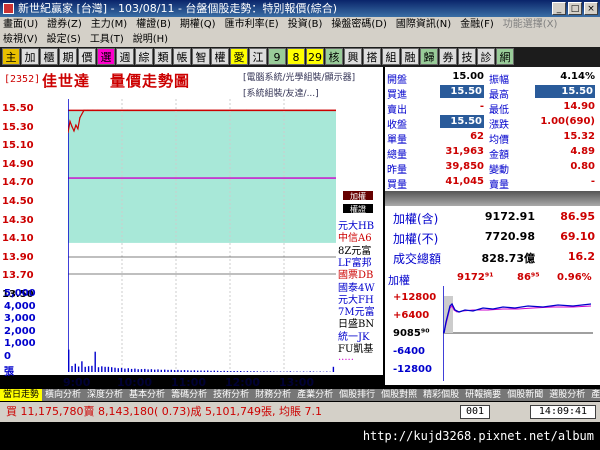  Describe the element at coordinates (591, 8) in the screenshot. I see `close-icon: ×` at that location.